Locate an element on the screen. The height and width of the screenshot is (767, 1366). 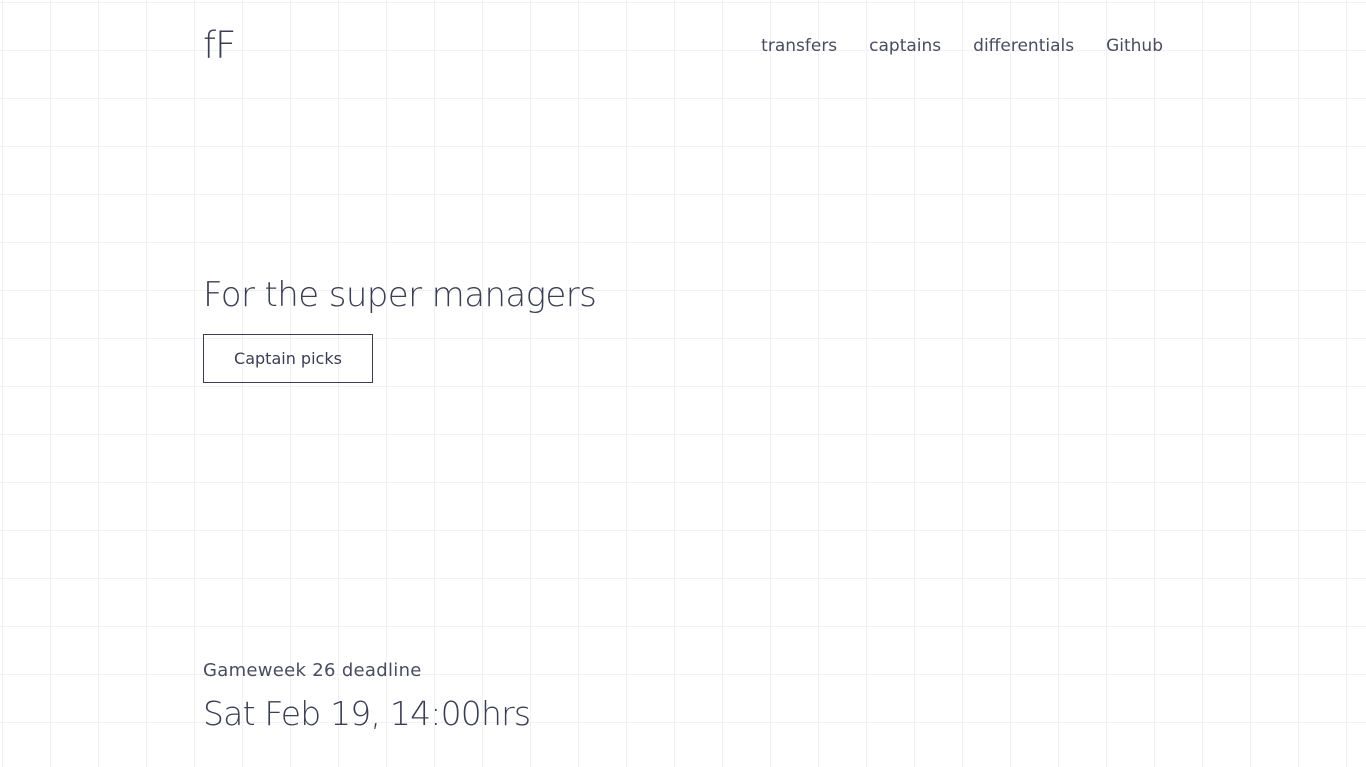
main-nav: transfers captains differentials Github is located at coordinates (962, 46).